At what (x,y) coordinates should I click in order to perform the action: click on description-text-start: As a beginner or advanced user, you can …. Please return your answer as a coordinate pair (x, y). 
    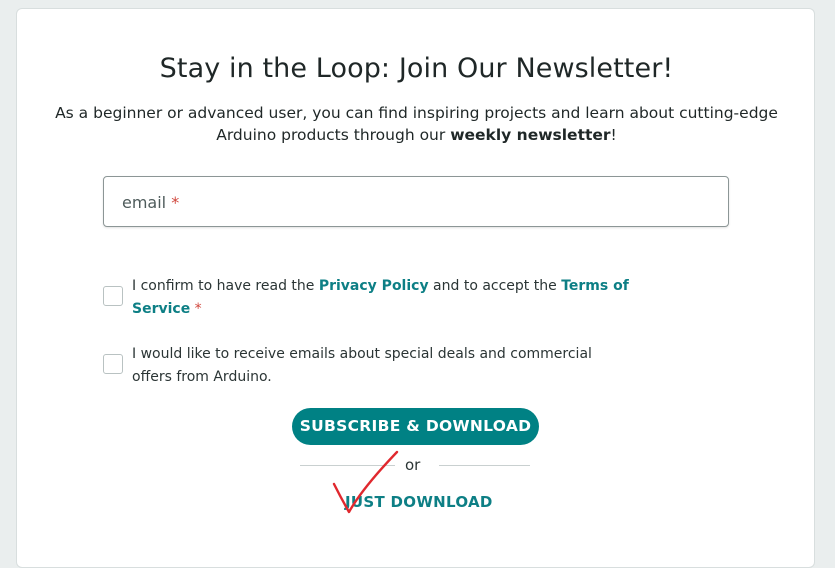
    Looking at the image, I should click on (416, 124).